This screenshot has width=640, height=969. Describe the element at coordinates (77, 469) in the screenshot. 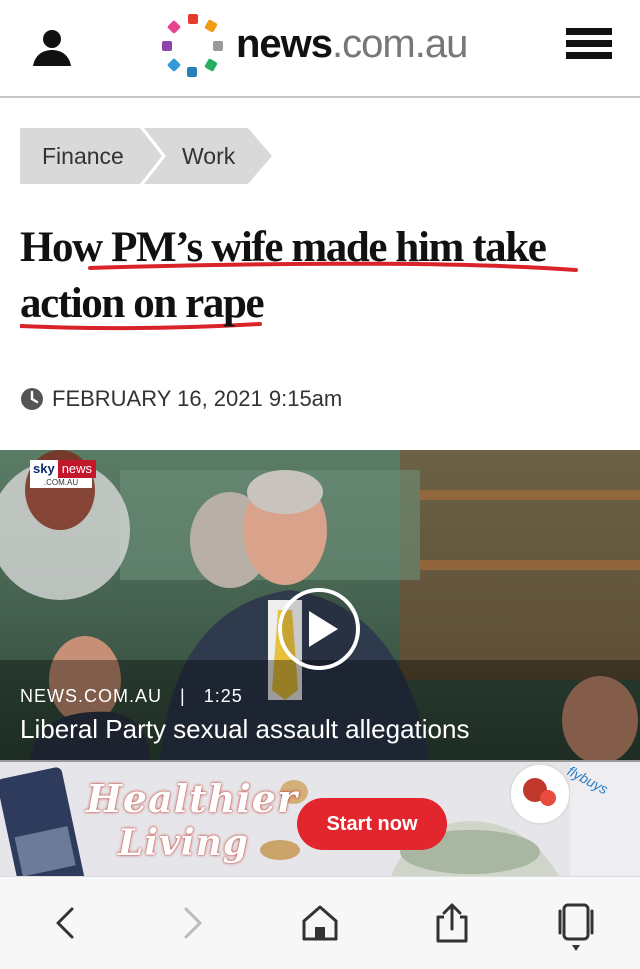

I see `news-label: news` at that location.